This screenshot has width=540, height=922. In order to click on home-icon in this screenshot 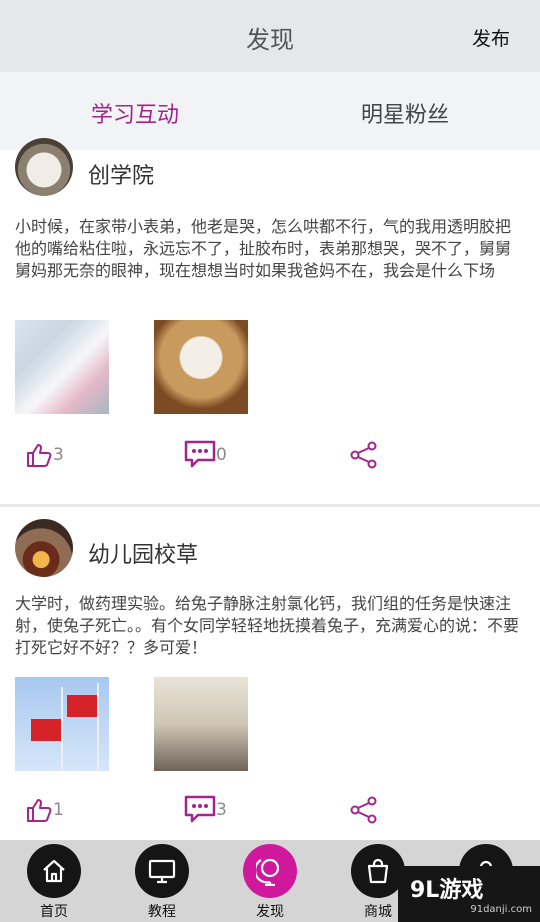, I will do `click(54, 871)`.